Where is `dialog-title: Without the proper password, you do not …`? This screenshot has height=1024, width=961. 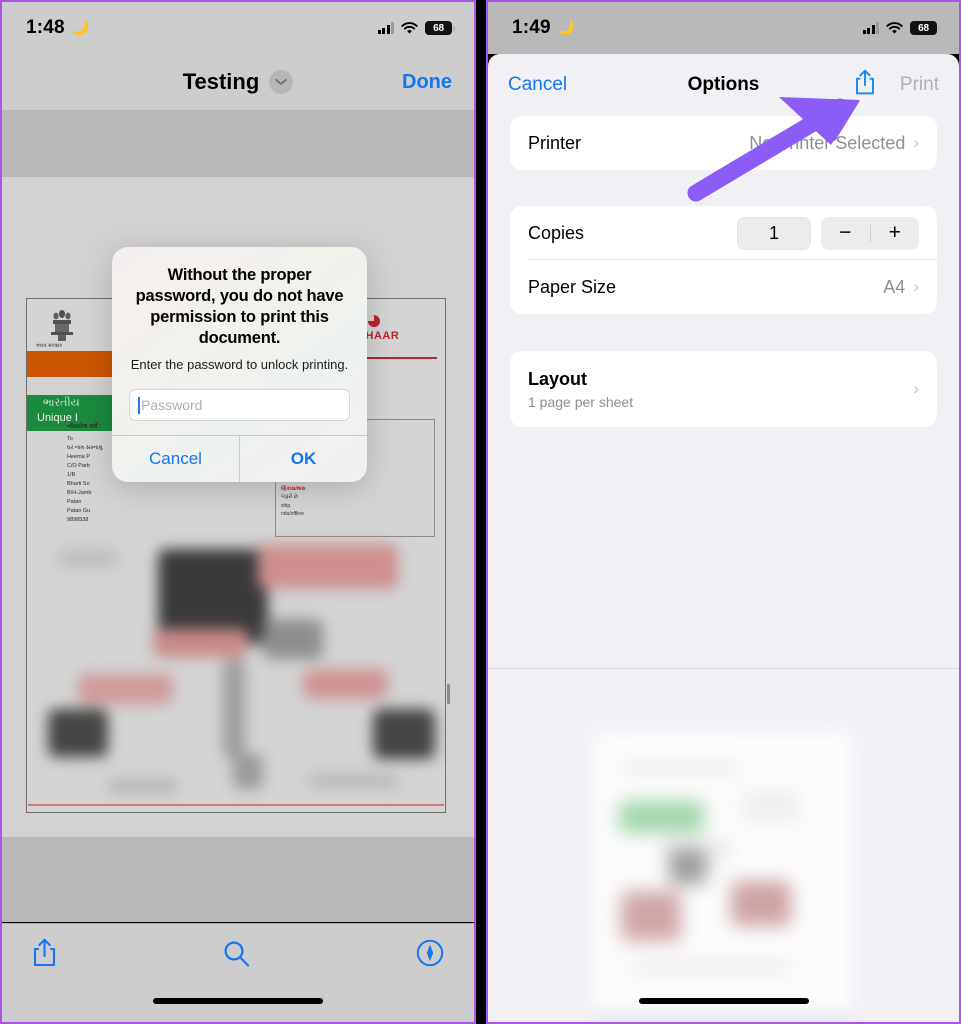
dialog-title: Without the proper password, you do not … is located at coordinates (239, 306).